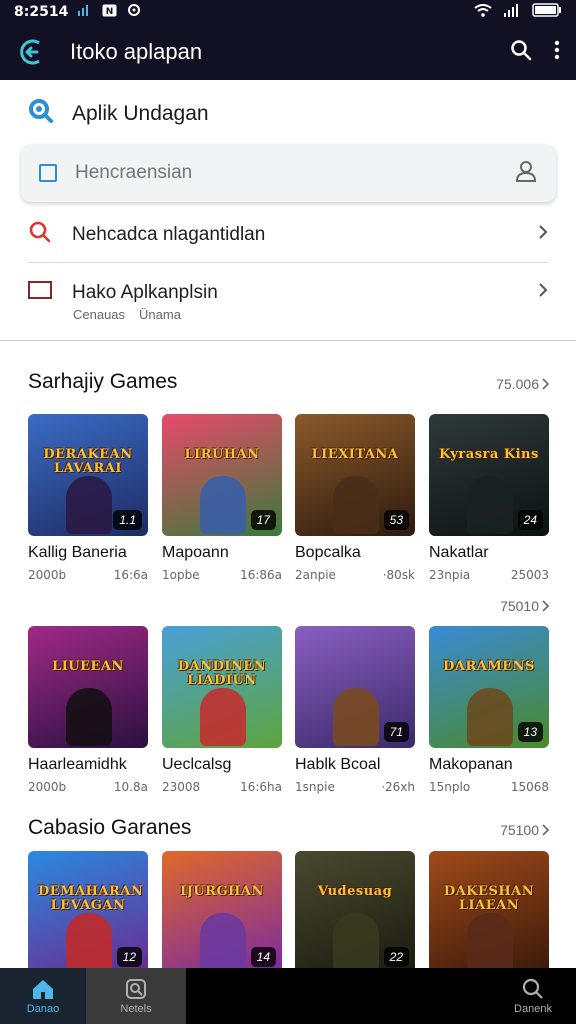 This screenshot has width=576, height=1024. Describe the element at coordinates (181, 575) in the screenshot. I see `game-meta-1: 1opbe` at that location.